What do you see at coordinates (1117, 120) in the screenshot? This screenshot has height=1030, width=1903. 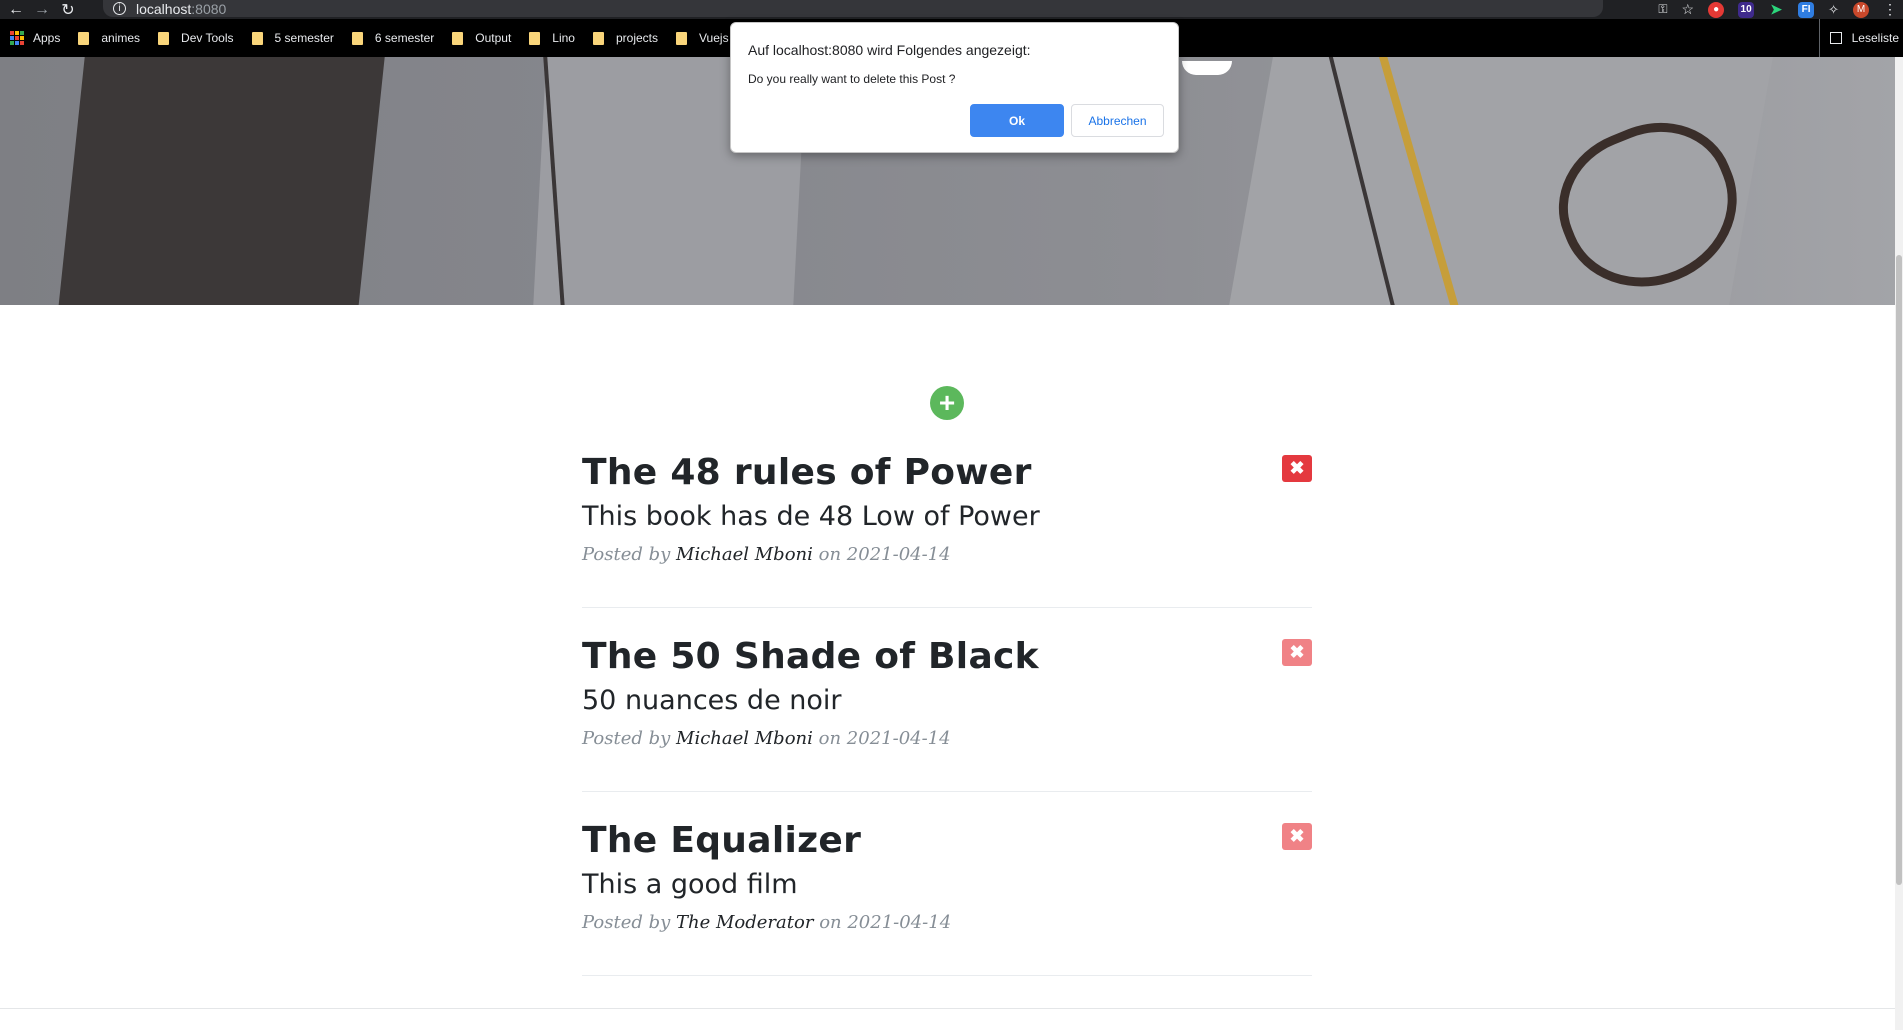 I see `cancel-button: Abbrechen` at bounding box center [1117, 120].